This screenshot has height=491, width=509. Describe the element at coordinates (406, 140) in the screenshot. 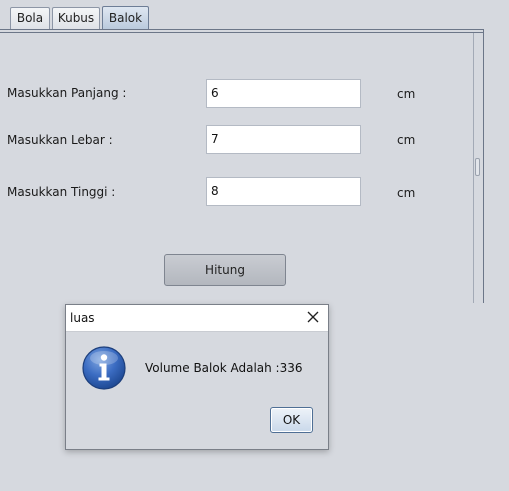

I see `lebar-unit: cm` at that location.